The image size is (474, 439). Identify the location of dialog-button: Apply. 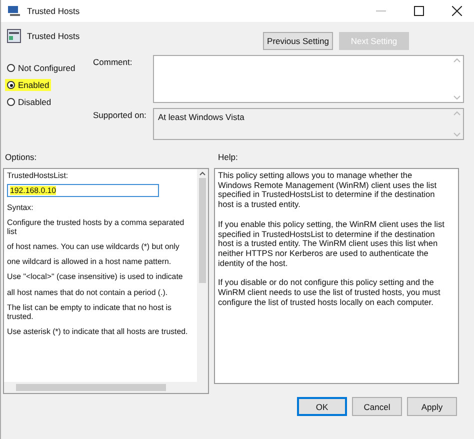
(432, 406).